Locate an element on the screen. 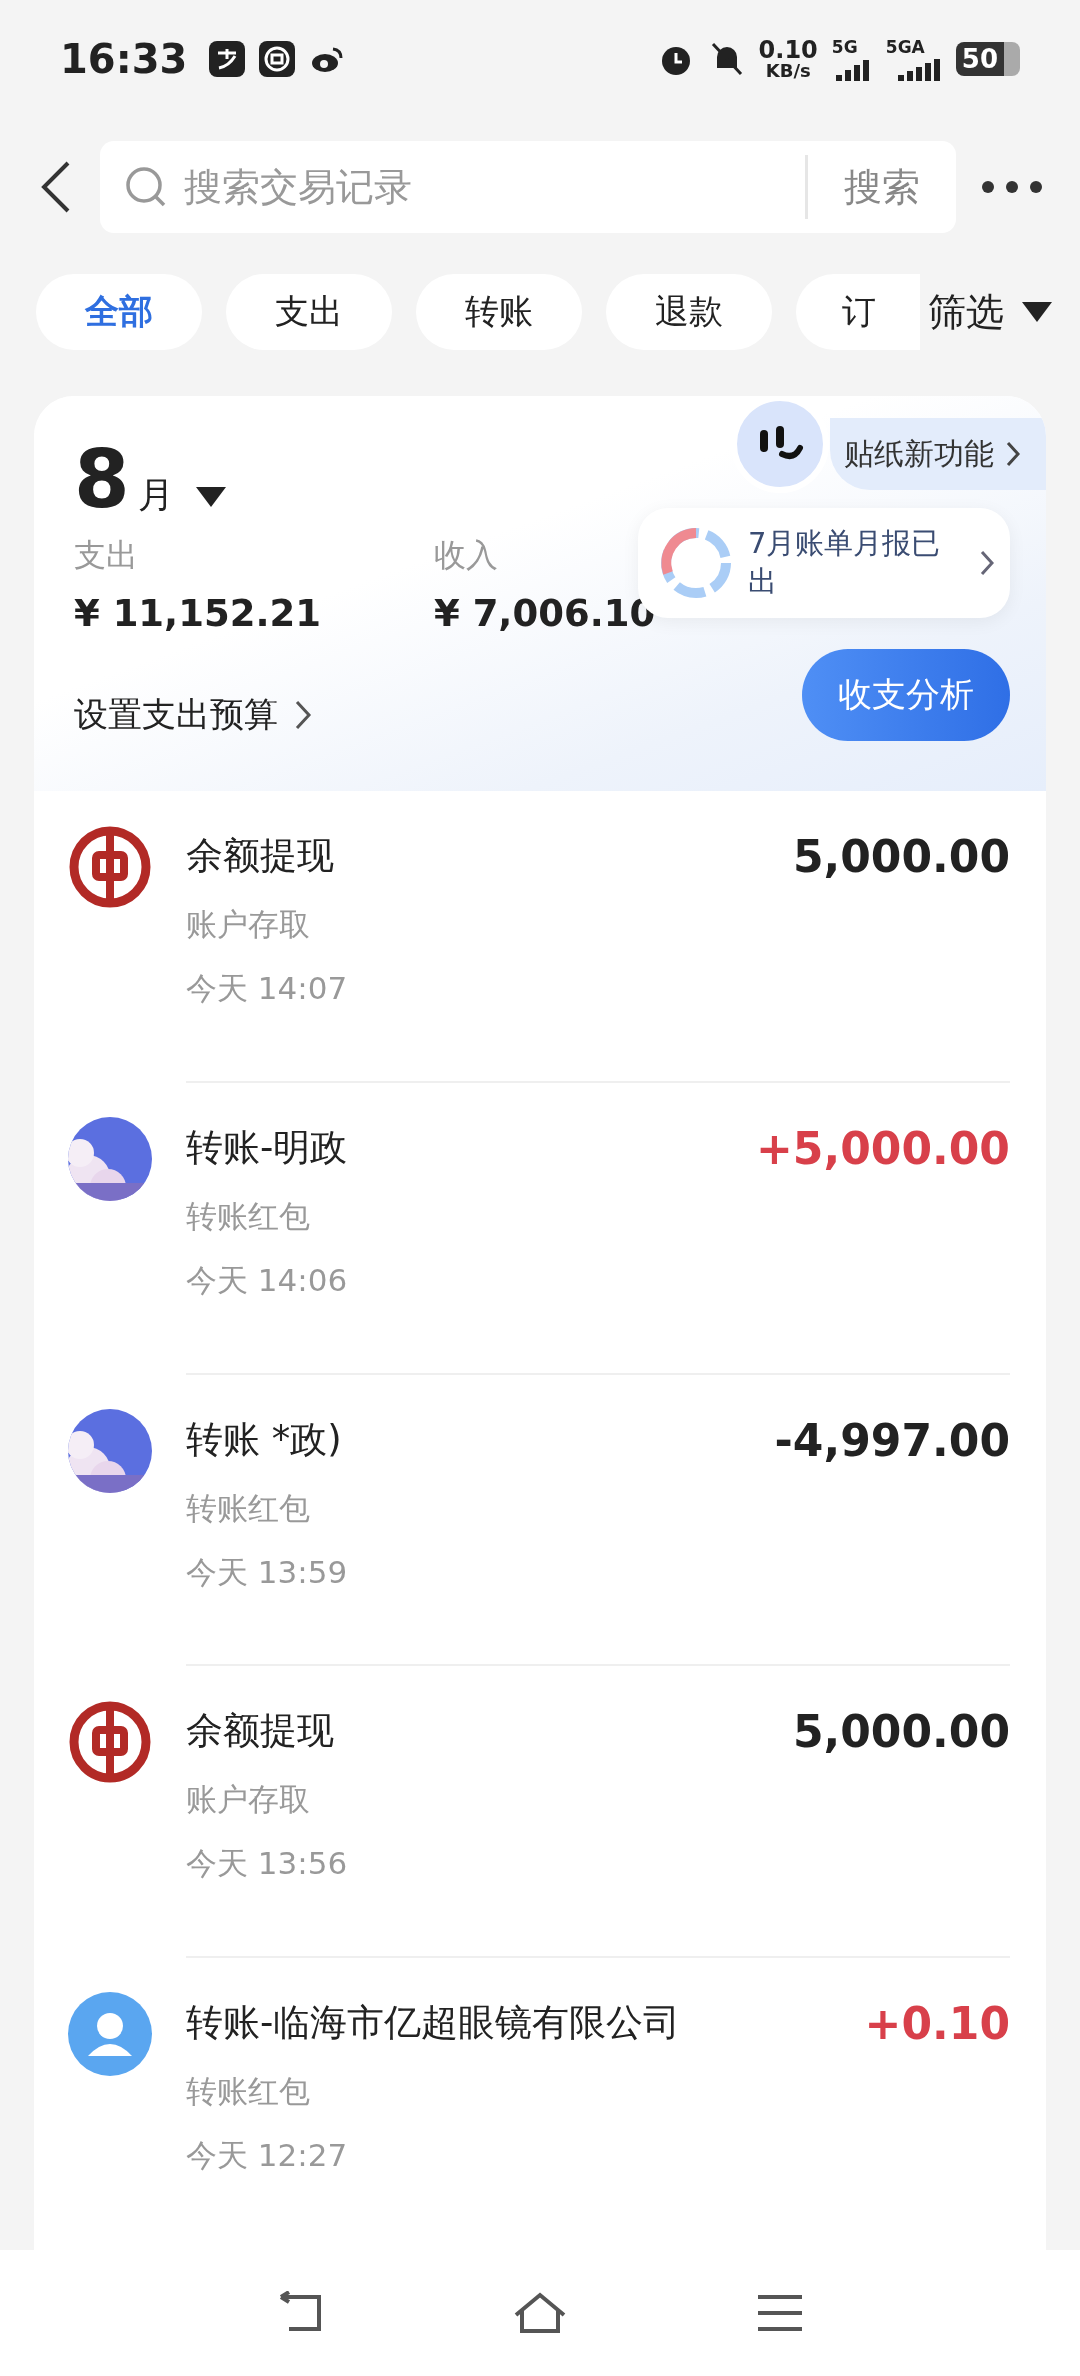 This screenshot has width=1080, height=2376. transaction-row: 转账-临海市亿超眼镜有限公司 +0.10 转账红包 今天 12:27 is located at coordinates (540, 2104).